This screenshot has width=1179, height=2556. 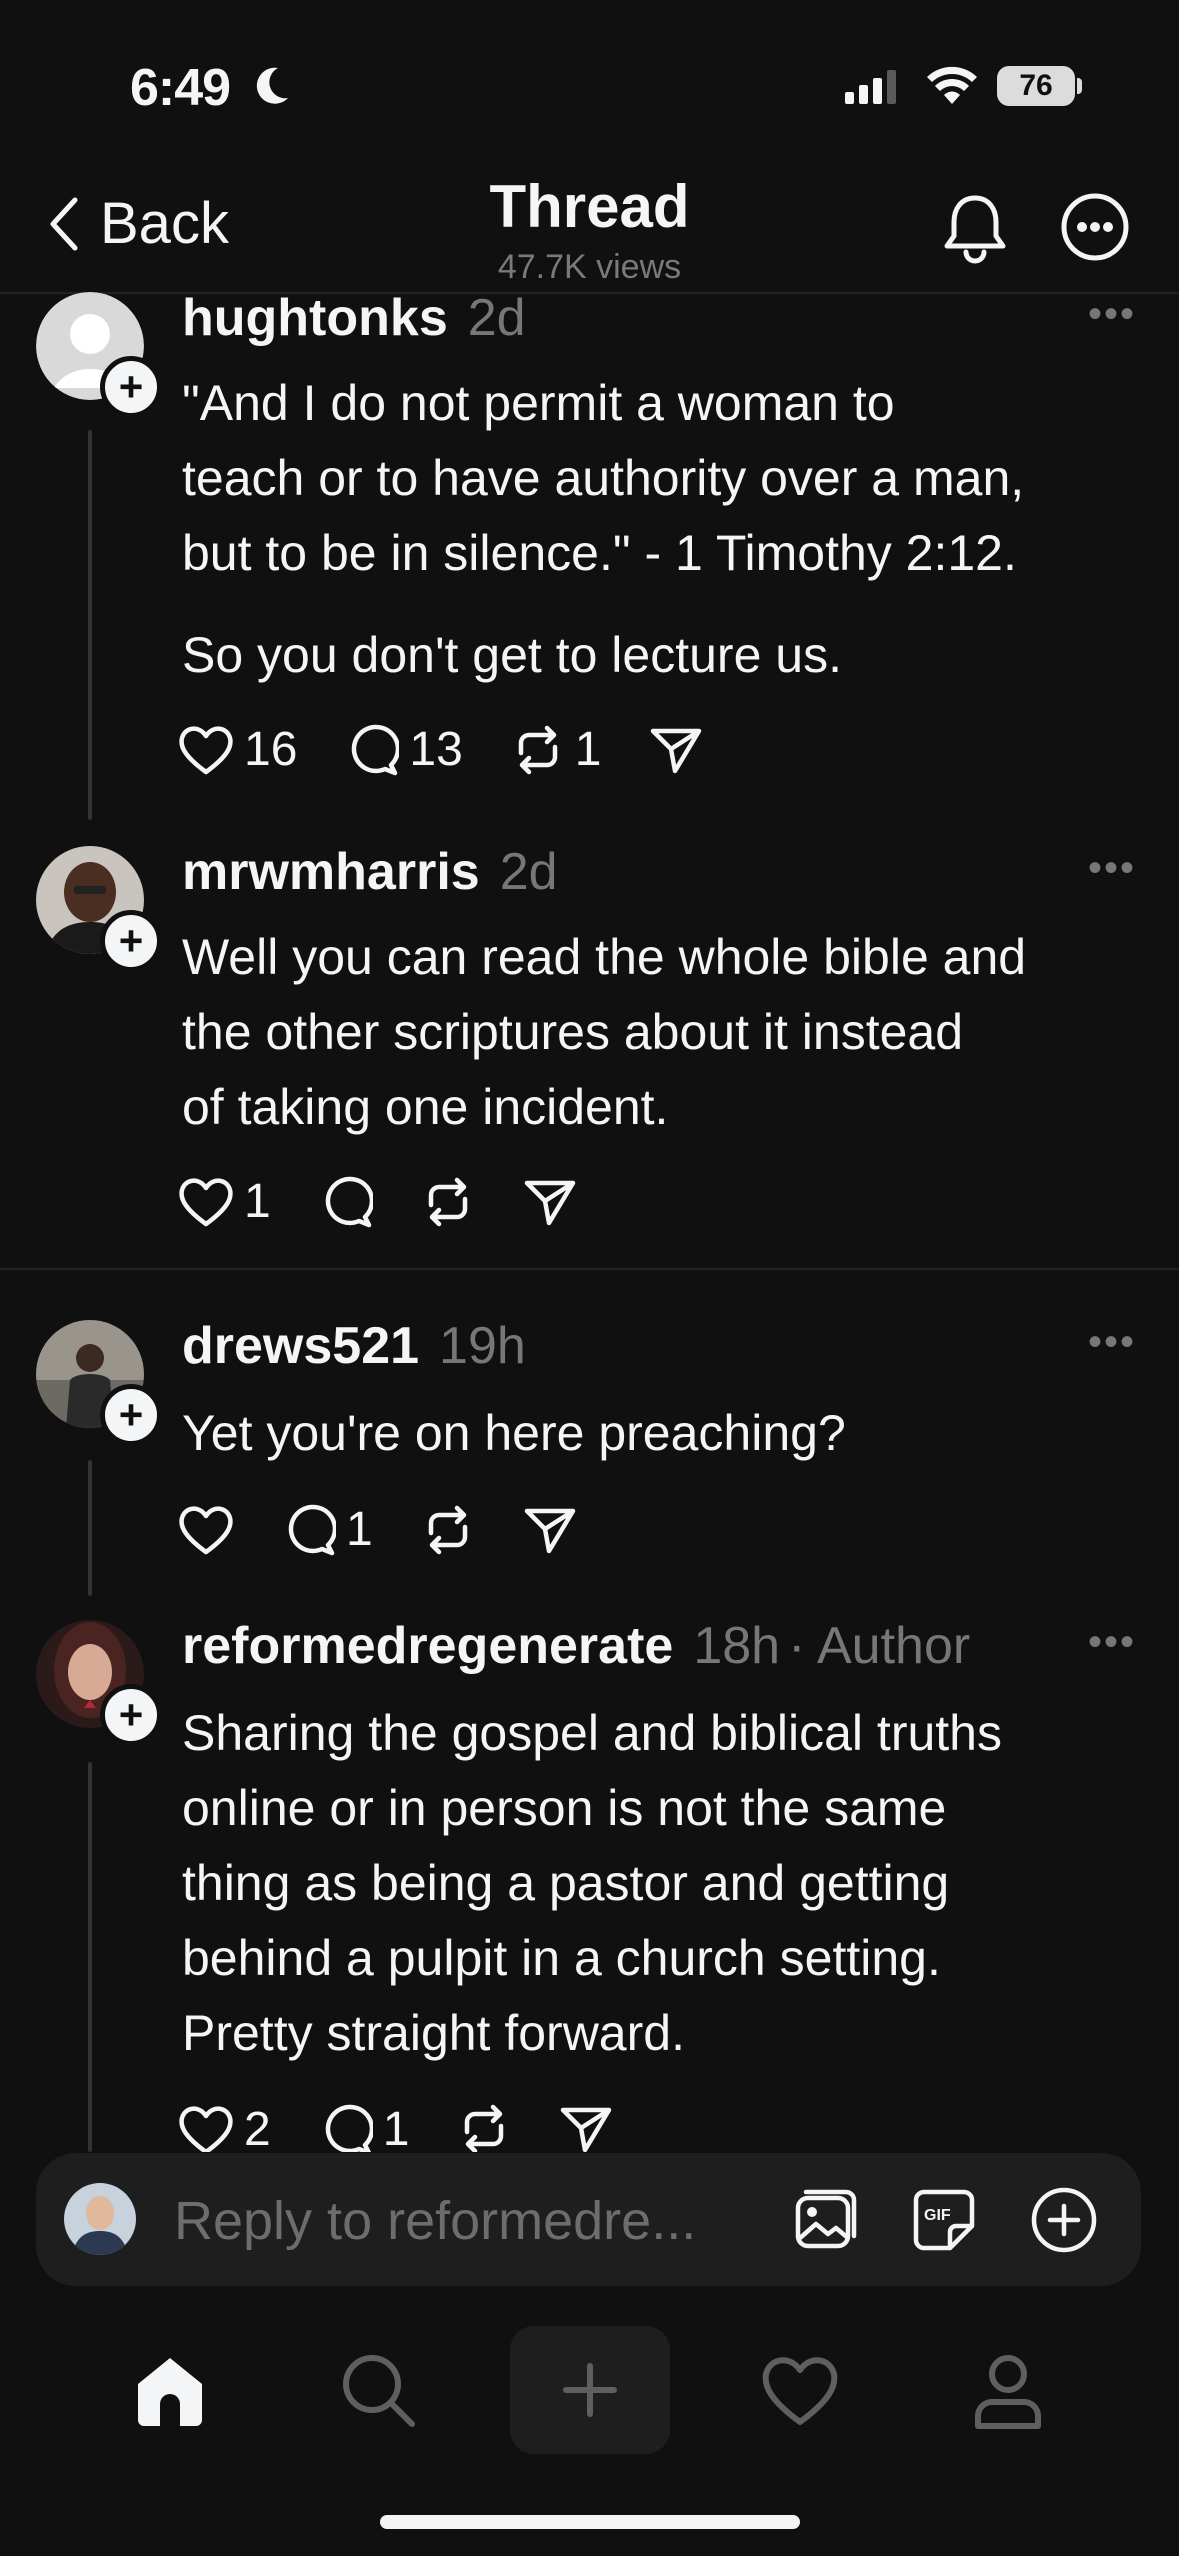 What do you see at coordinates (170, 2390) in the screenshot?
I see `home-icon` at bounding box center [170, 2390].